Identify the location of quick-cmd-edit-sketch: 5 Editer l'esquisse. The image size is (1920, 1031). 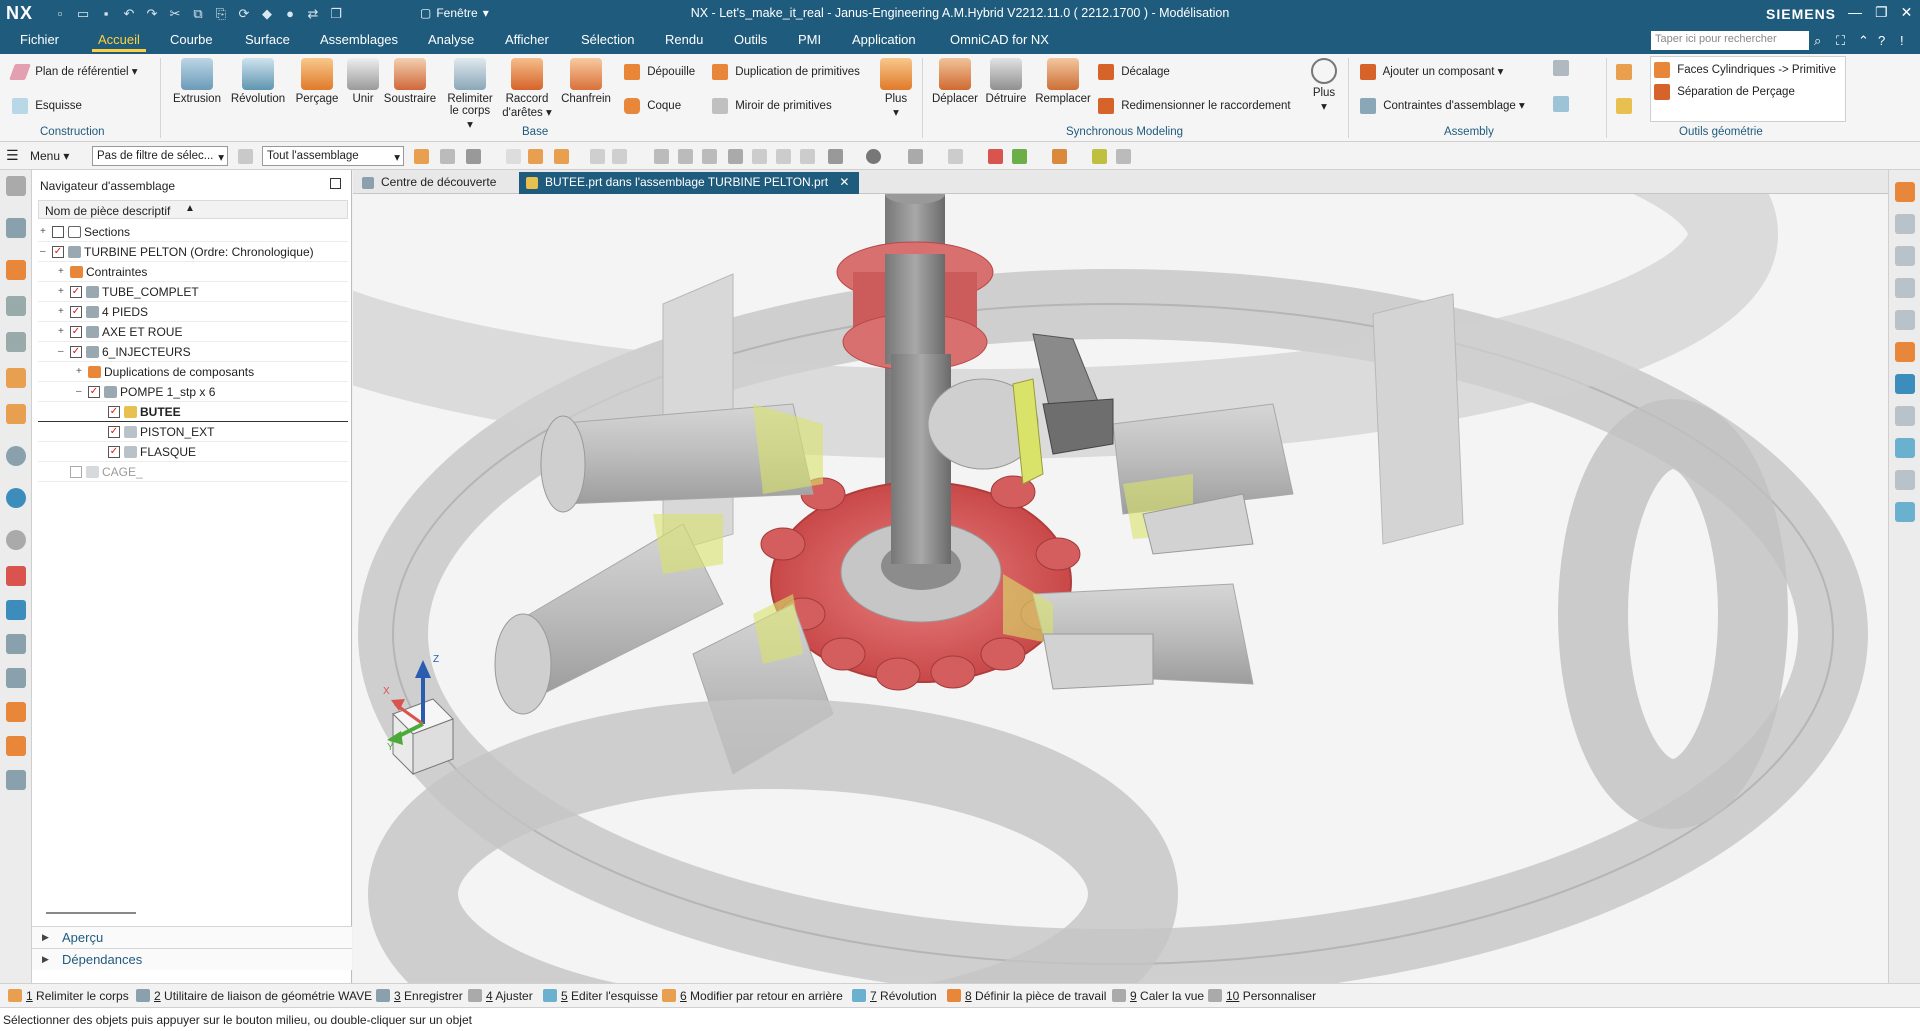
(600, 996).